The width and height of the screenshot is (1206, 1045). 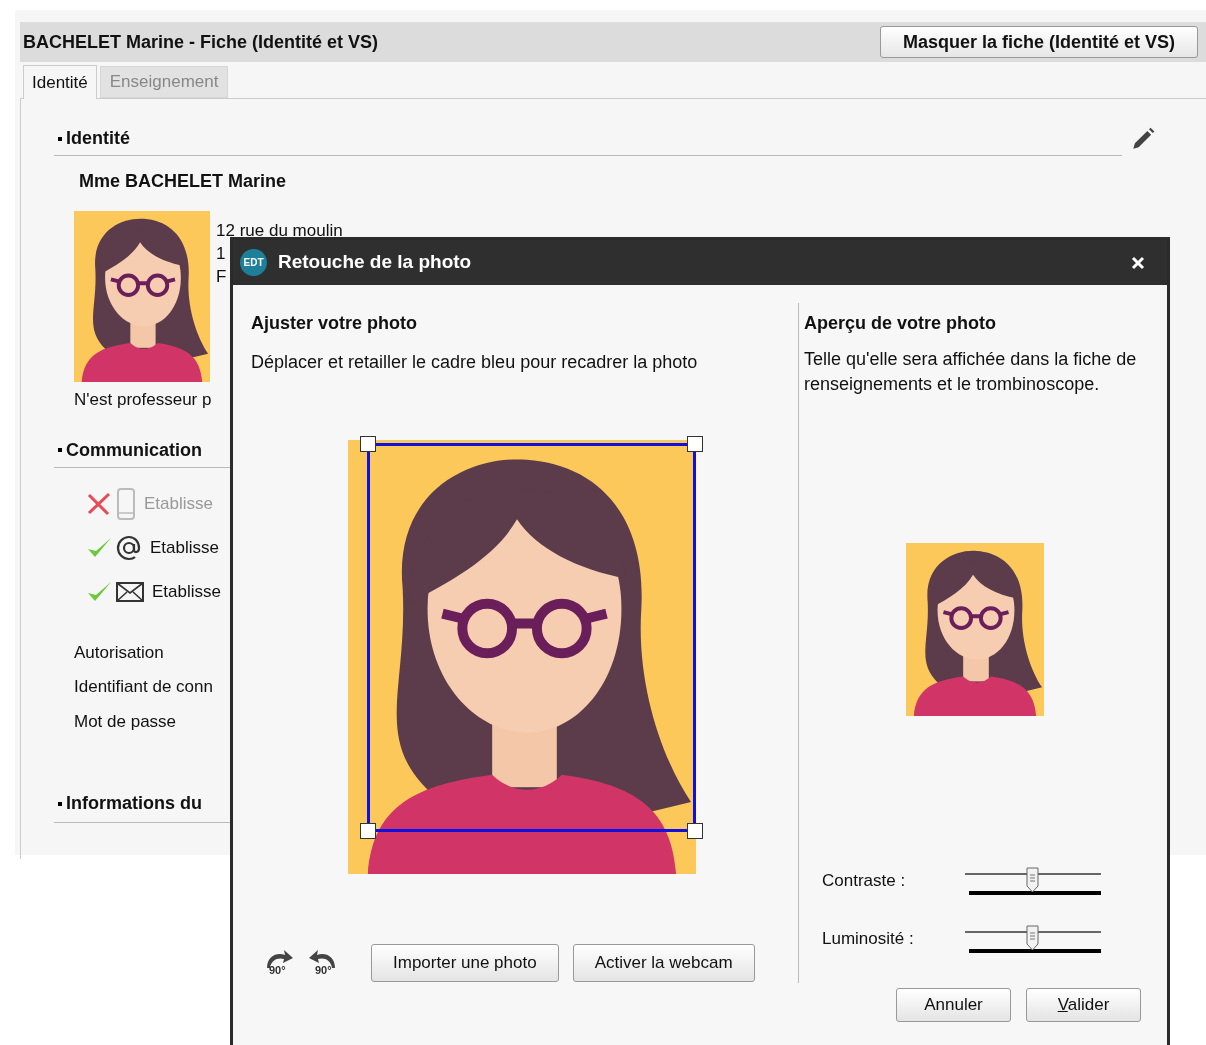 What do you see at coordinates (1038, 42) in the screenshot?
I see `hide-sheet-button: Masquer la fiche (Identité et VS)` at bounding box center [1038, 42].